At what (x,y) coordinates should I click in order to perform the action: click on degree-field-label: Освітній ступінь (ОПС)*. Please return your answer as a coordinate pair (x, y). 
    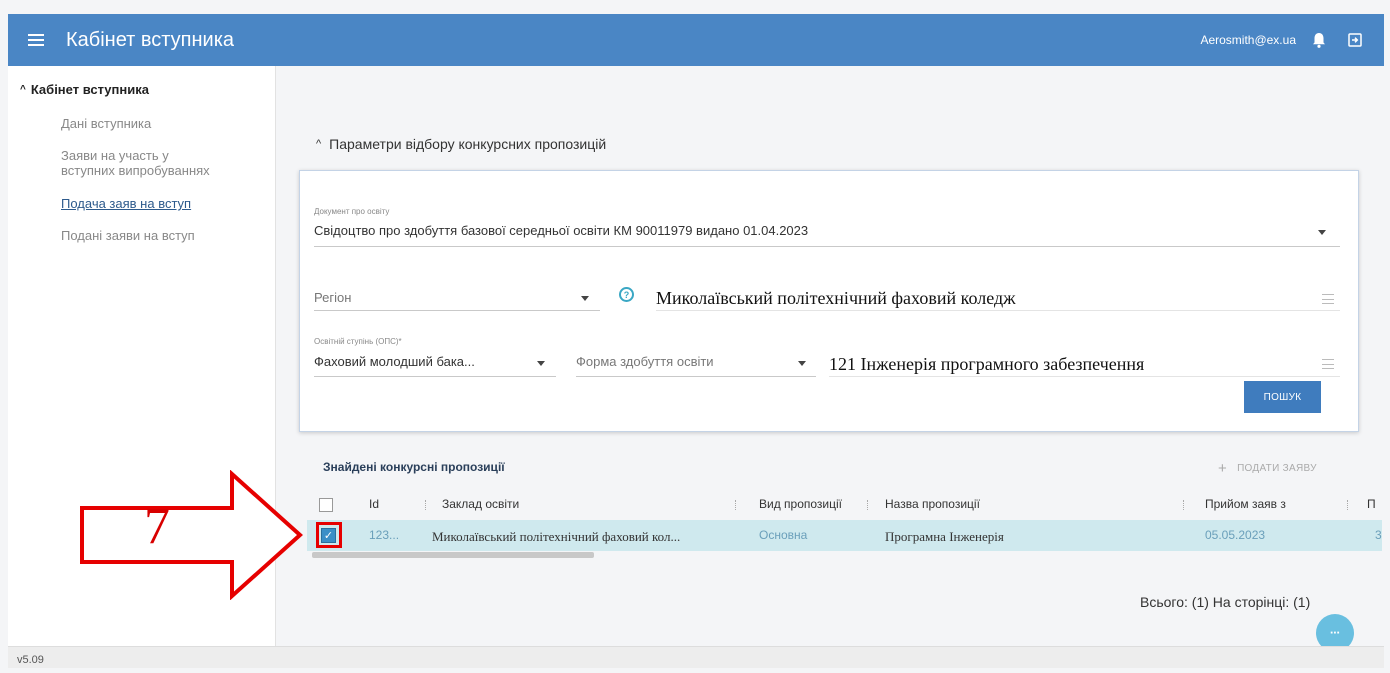
    Looking at the image, I should click on (358, 341).